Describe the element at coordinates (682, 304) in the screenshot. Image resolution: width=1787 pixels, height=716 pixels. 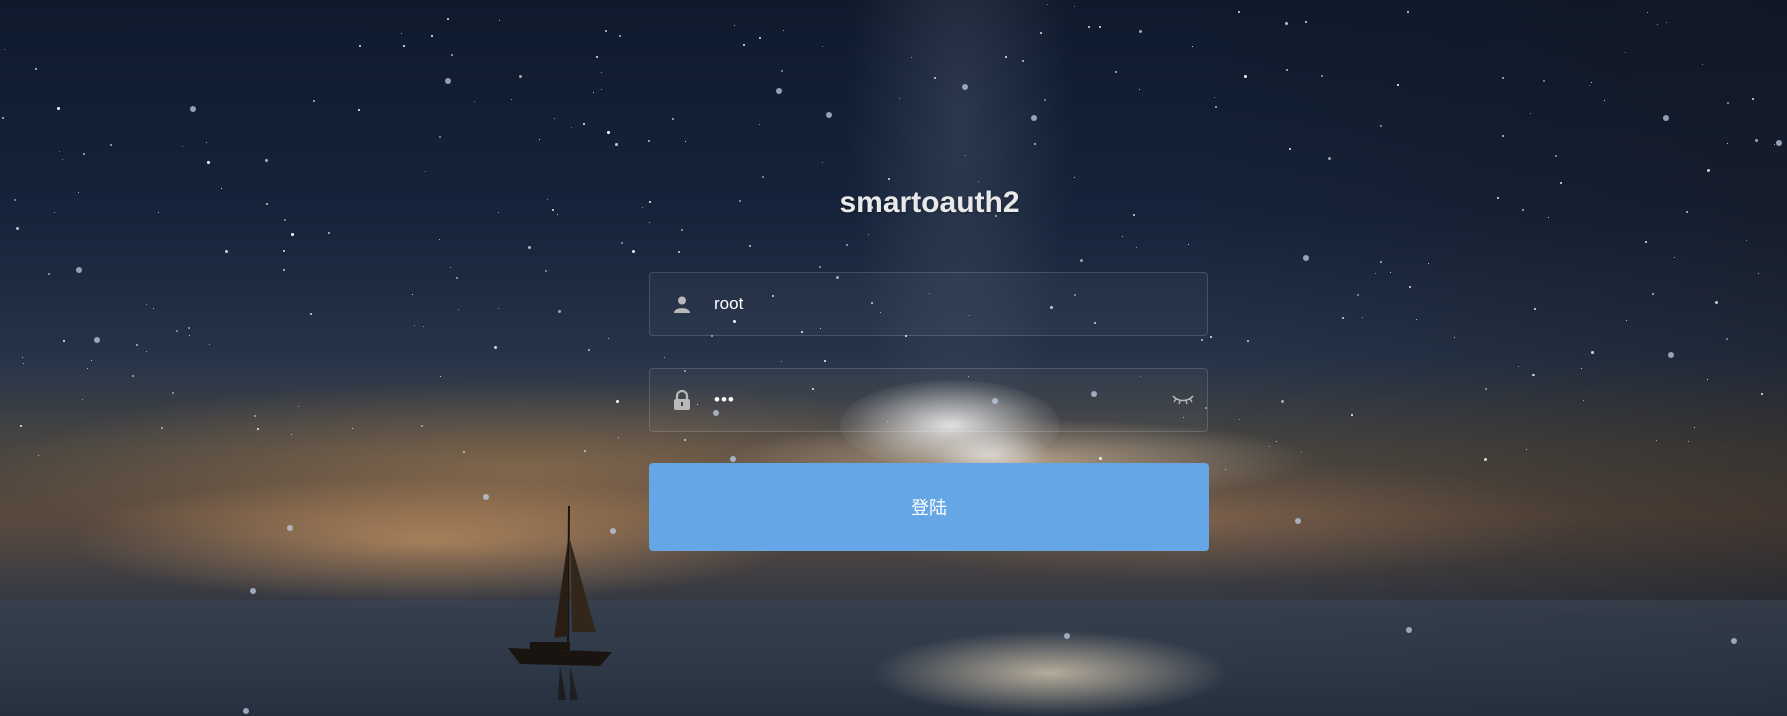
I see `user-icon` at that location.